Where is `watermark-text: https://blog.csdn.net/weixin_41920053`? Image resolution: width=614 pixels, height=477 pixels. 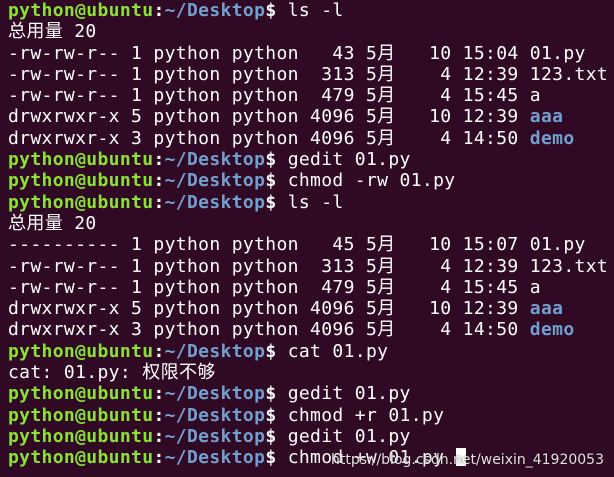
watermark-text: https://blog.csdn.net/weixin_41920053 is located at coordinates (467, 459).